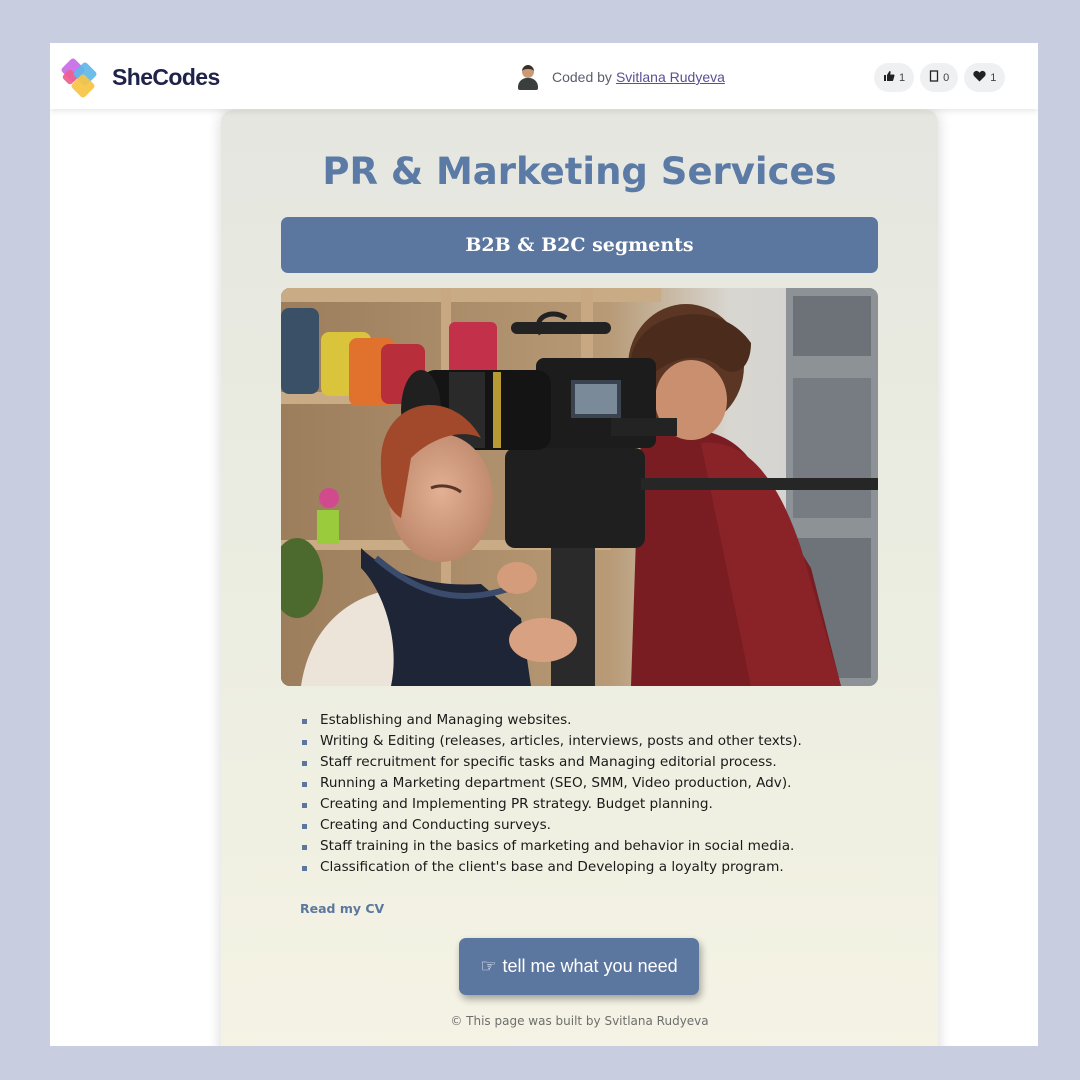 The height and width of the screenshot is (1080, 1080). I want to click on list-item: Establishing and Managing websites., so click(601, 720).